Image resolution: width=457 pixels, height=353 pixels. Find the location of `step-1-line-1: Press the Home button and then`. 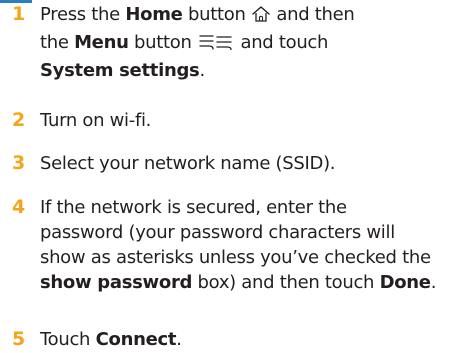

step-1-line-1: Press the Home button and then is located at coordinates (245, 16).